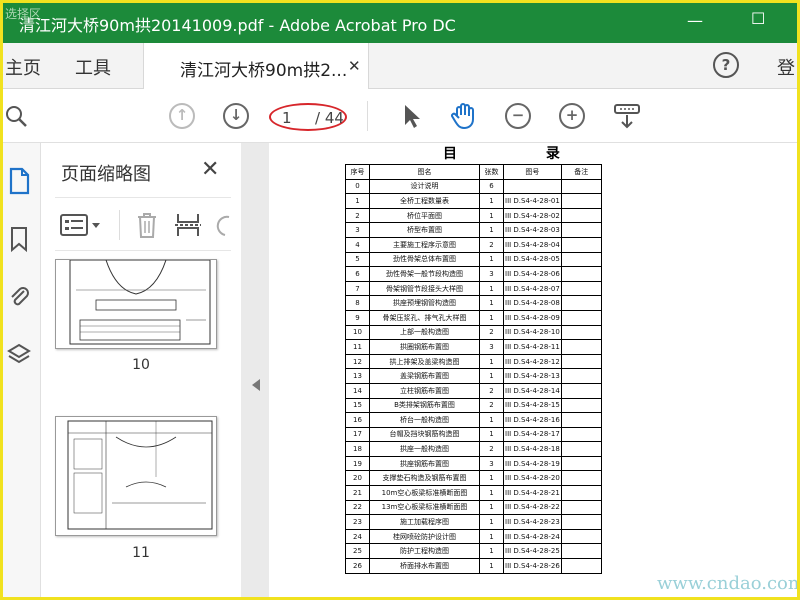 The height and width of the screenshot is (600, 800). Describe the element at coordinates (354, 66) in the screenshot. I see `close-tab-icon: ✕` at that location.